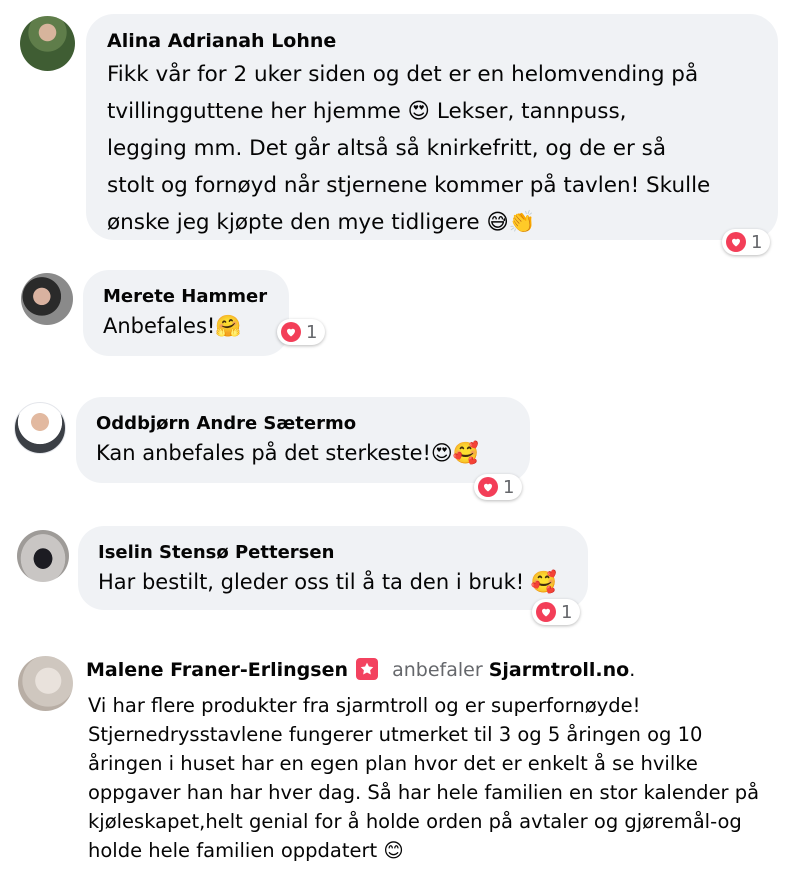  I want to click on recommendation-badge-icon, so click(367, 669).